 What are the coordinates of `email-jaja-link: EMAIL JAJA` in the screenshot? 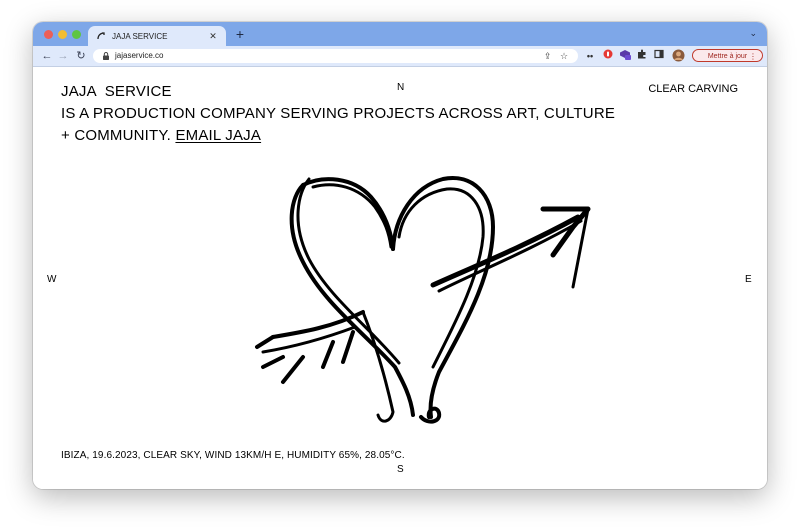 It's located at (218, 135).